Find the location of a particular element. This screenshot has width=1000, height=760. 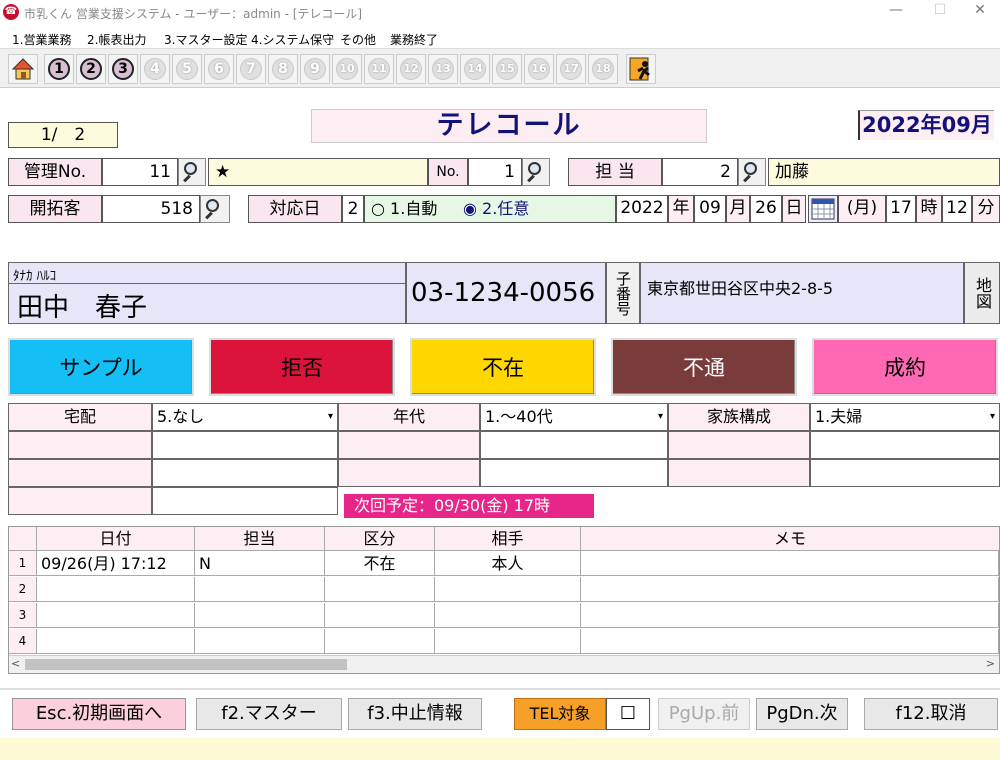

number-2-icon: 2 is located at coordinates (91, 69).